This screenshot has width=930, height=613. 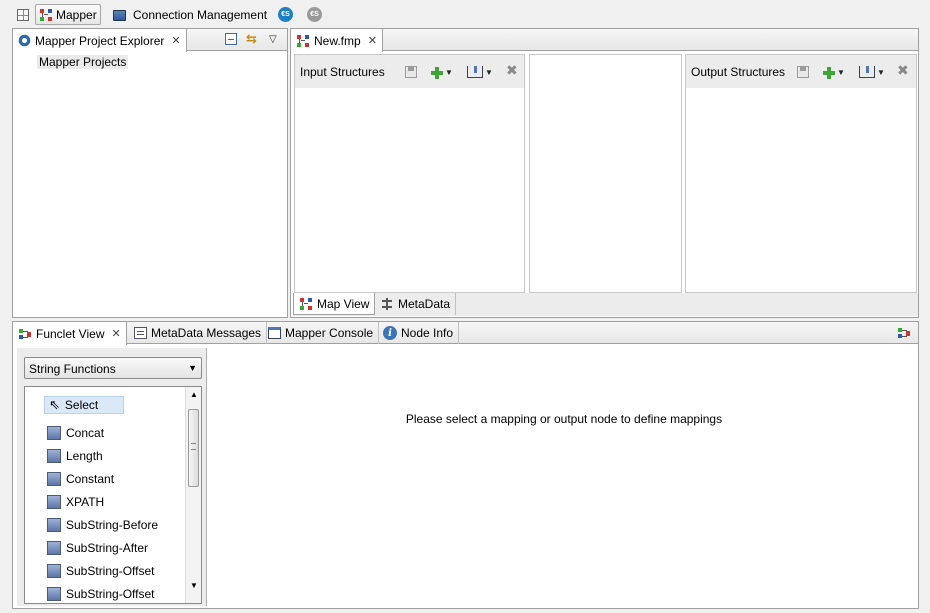 I want to click on scrollbar-thumb, so click(x=193, y=448).